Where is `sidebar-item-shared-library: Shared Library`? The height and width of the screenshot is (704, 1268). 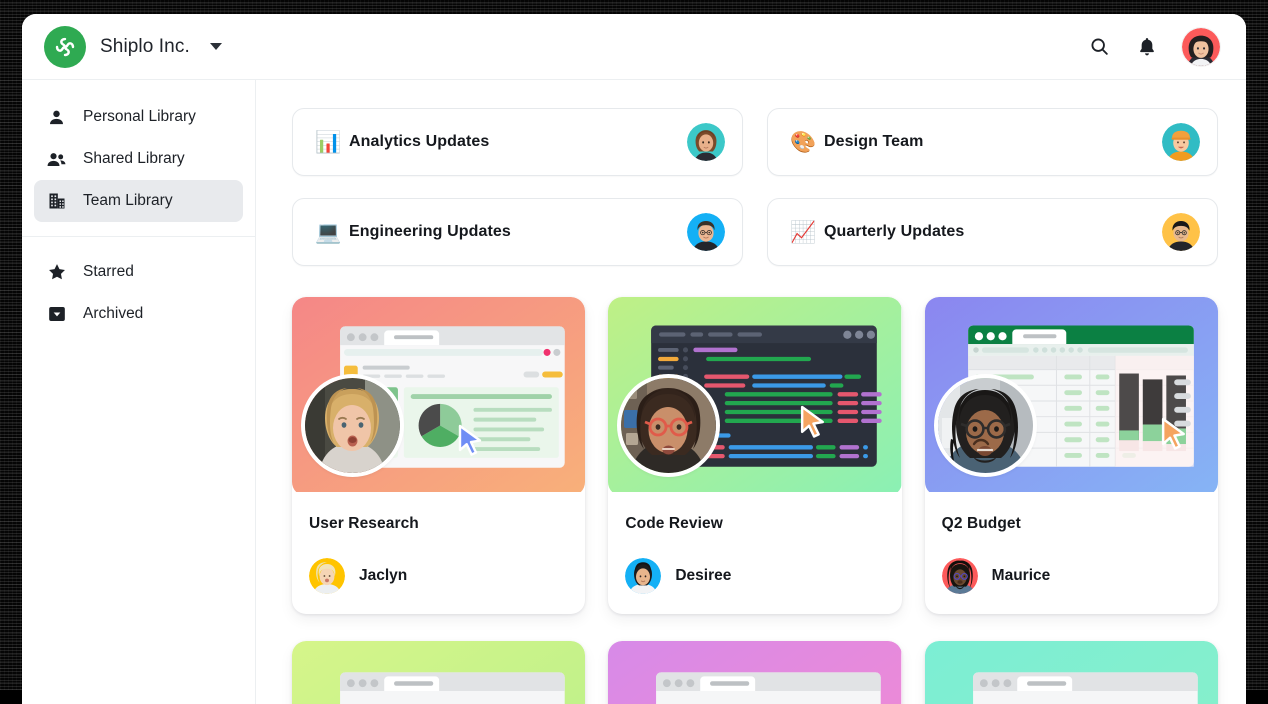
sidebar-item-shared-library: Shared Library is located at coordinates (138, 159).